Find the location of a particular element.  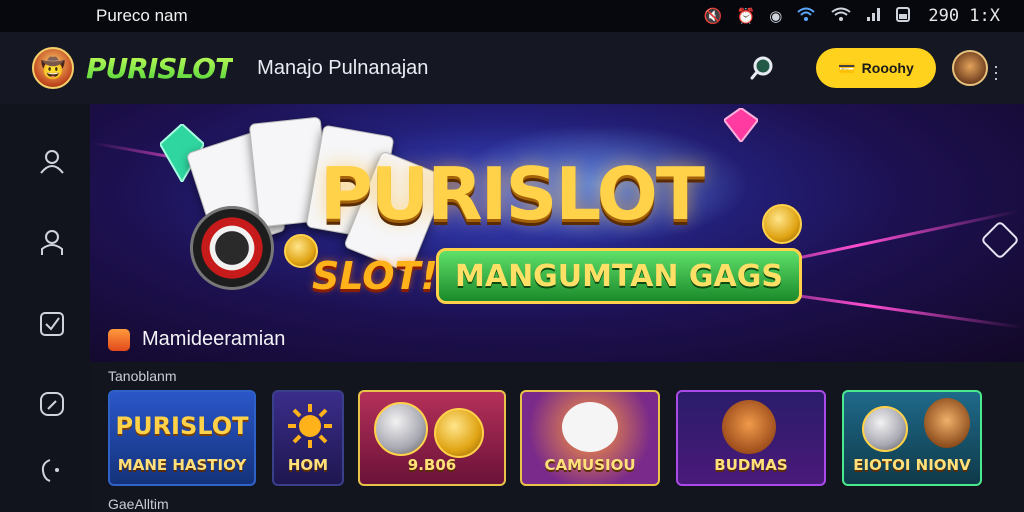

sidebar-item-tasks is located at coordinates (52, 324).